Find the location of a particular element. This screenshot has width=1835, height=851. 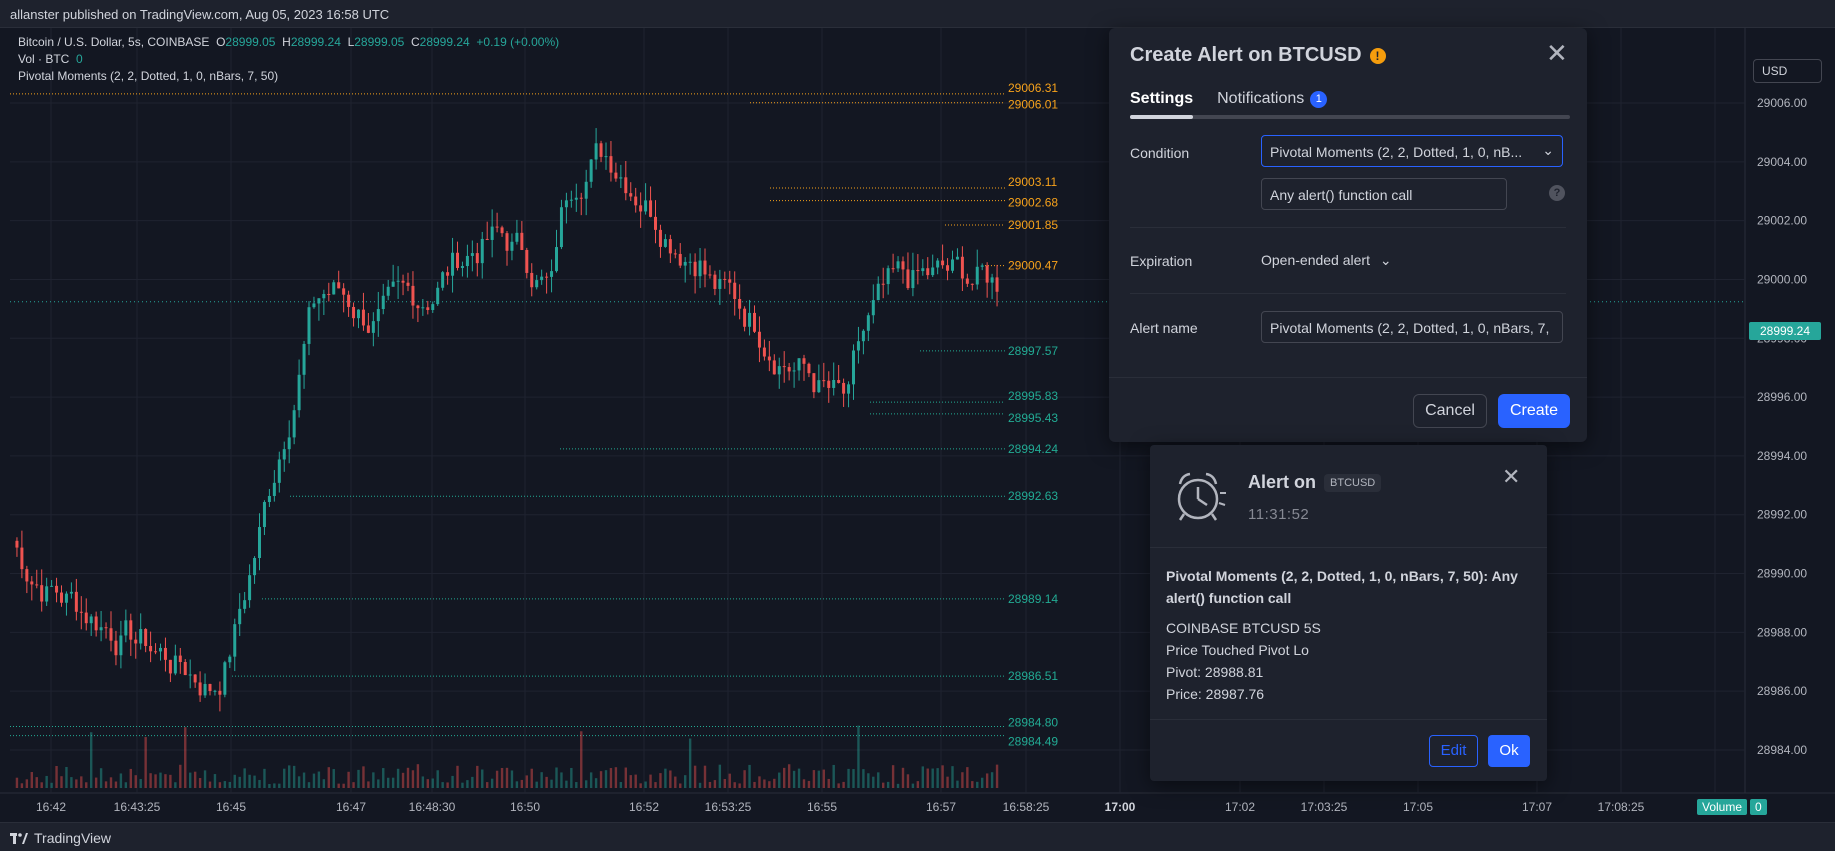

price-tick-label: 29000.00 is located at coordinates (1782, 279).